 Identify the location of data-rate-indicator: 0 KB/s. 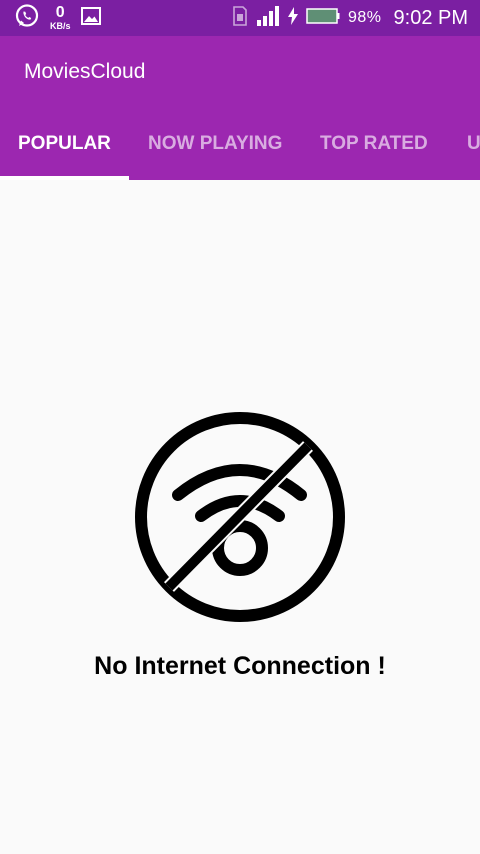
(60, 18).